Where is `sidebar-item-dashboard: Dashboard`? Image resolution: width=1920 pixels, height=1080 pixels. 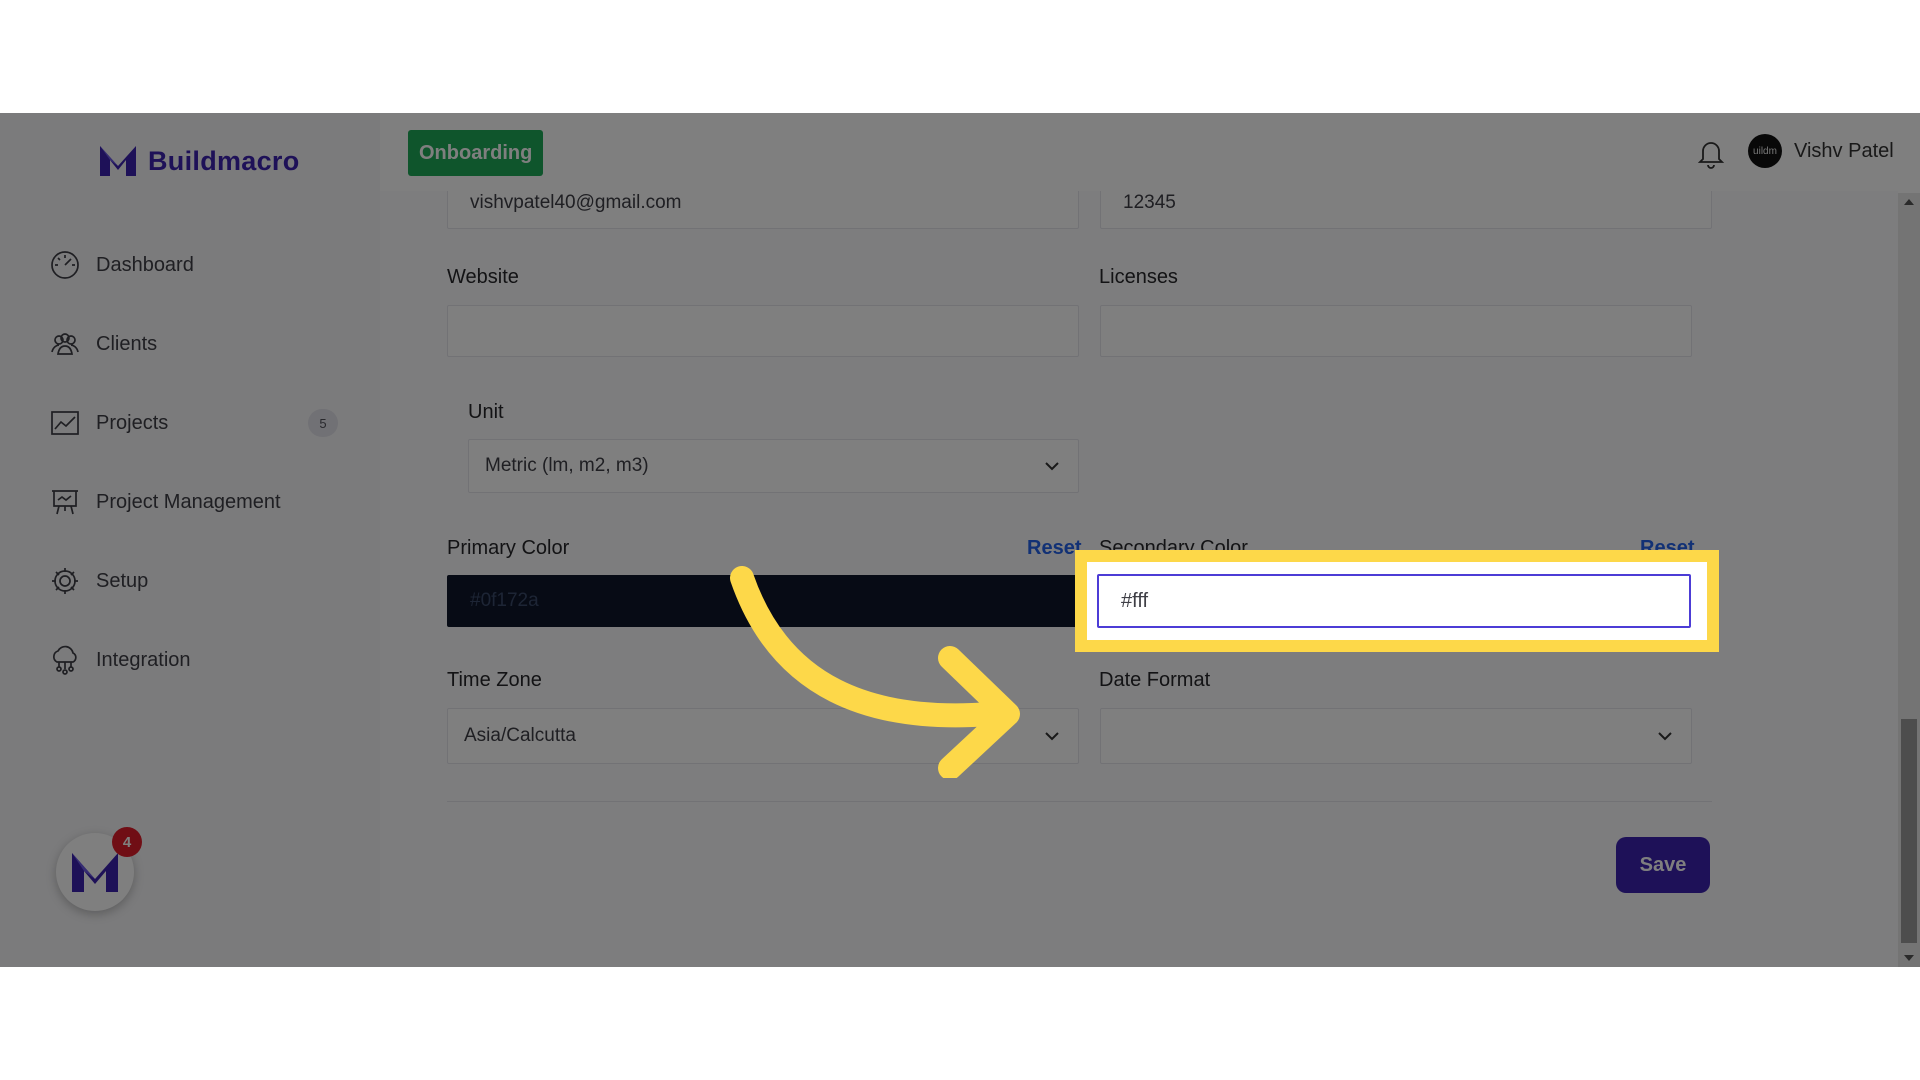
sidebar-item-dashboard: Dashboard is located at coordinates (198, 265).